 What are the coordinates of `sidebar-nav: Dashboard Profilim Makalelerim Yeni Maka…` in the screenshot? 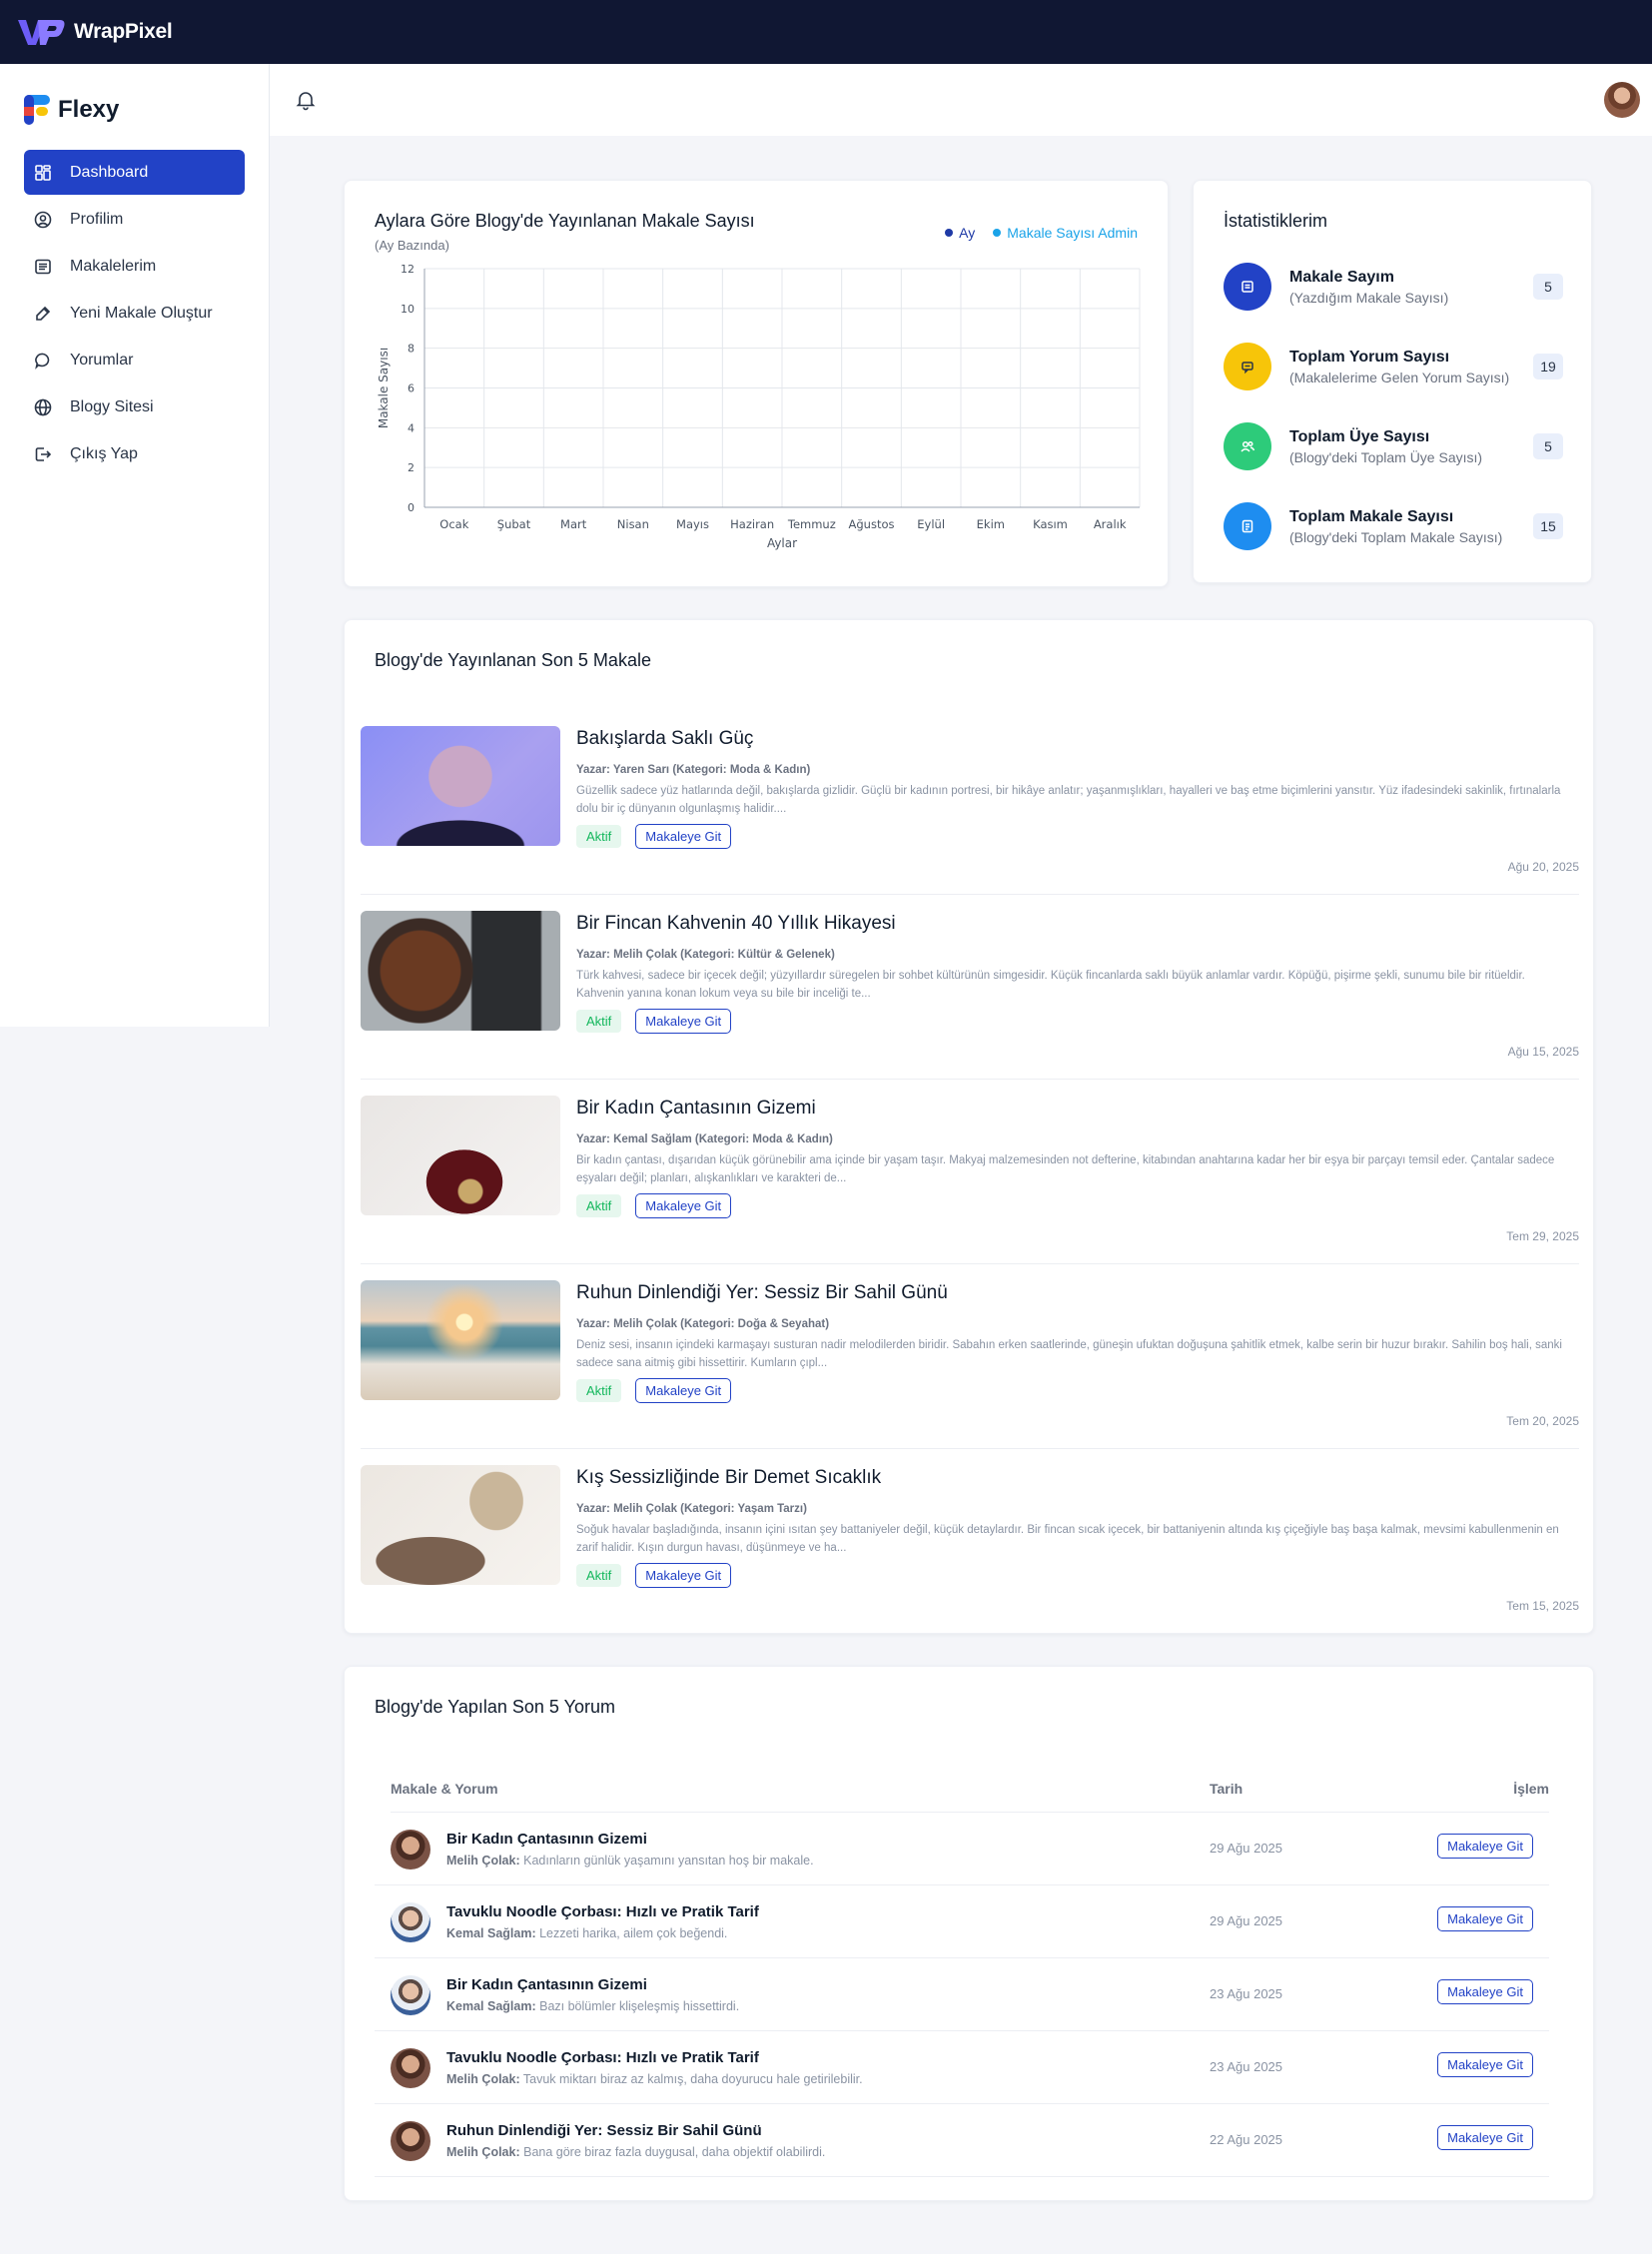 It's located at (134, 306).